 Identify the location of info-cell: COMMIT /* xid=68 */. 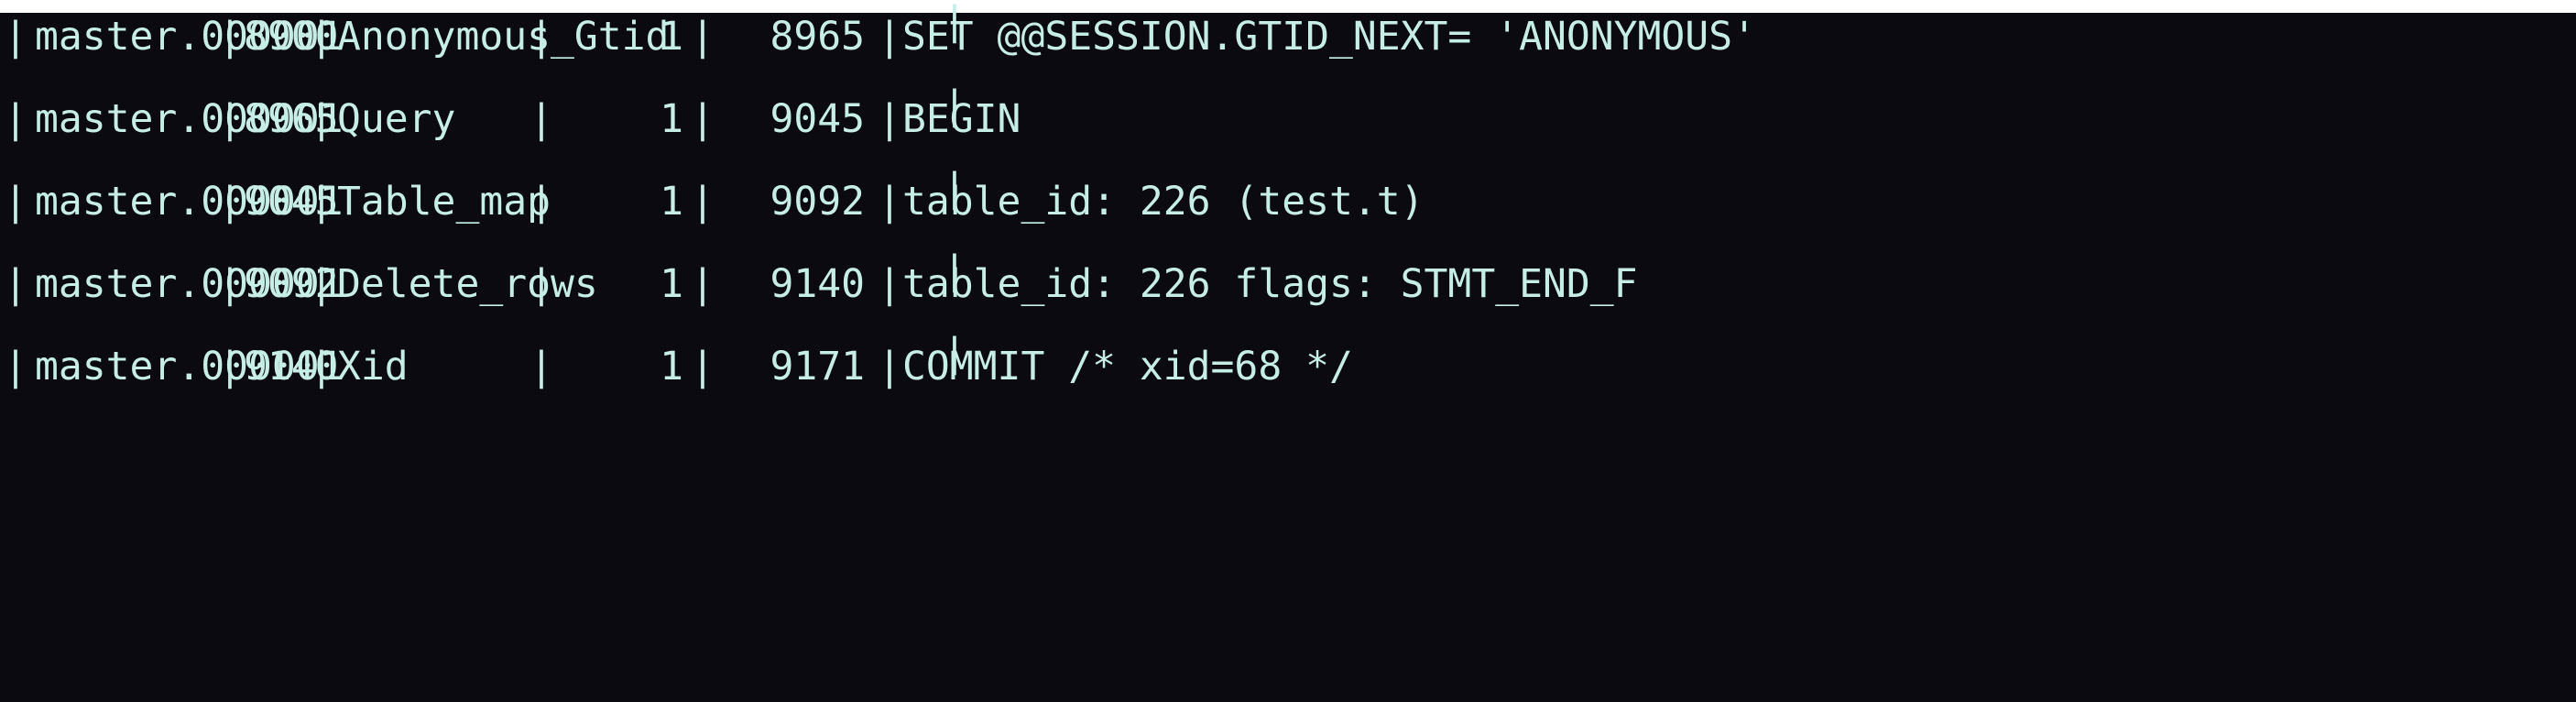
(1128, 366).